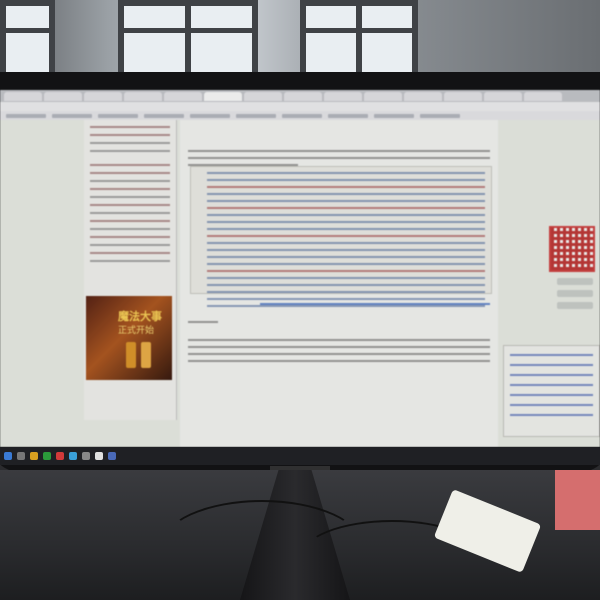  What do you see at coordinates (300, 456) in the screenshot?
I see `windows-taskbar` at bounding box center [300, 456].